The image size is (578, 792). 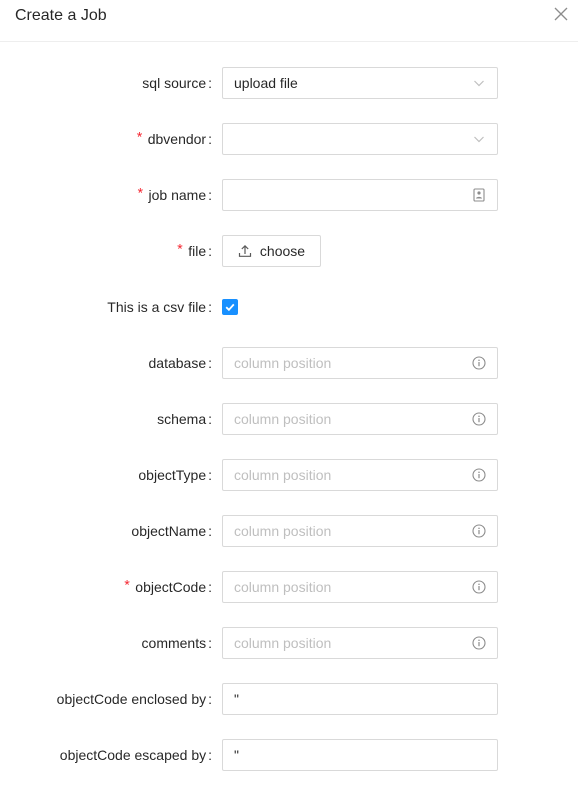 What do you see at coordinates (283, 419) in the screenshot?
I see `schema-placeholder: column position` at bounding box center [283, 419].